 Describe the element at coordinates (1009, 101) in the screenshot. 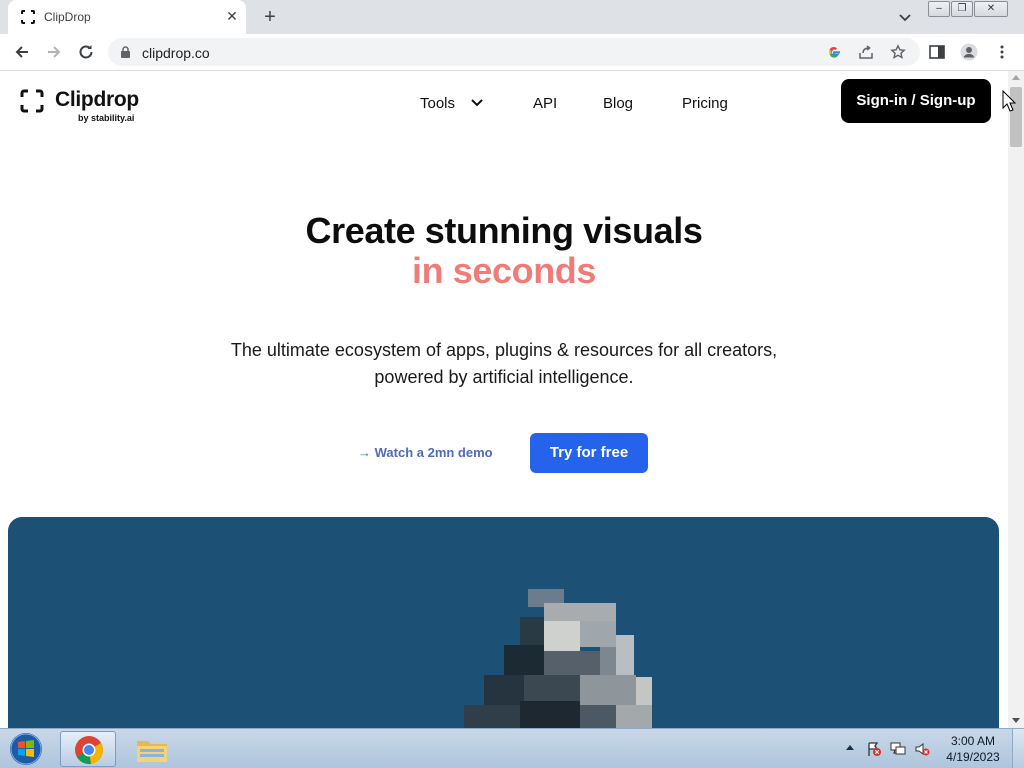

I see `mouse-cursor-icon` at that location.